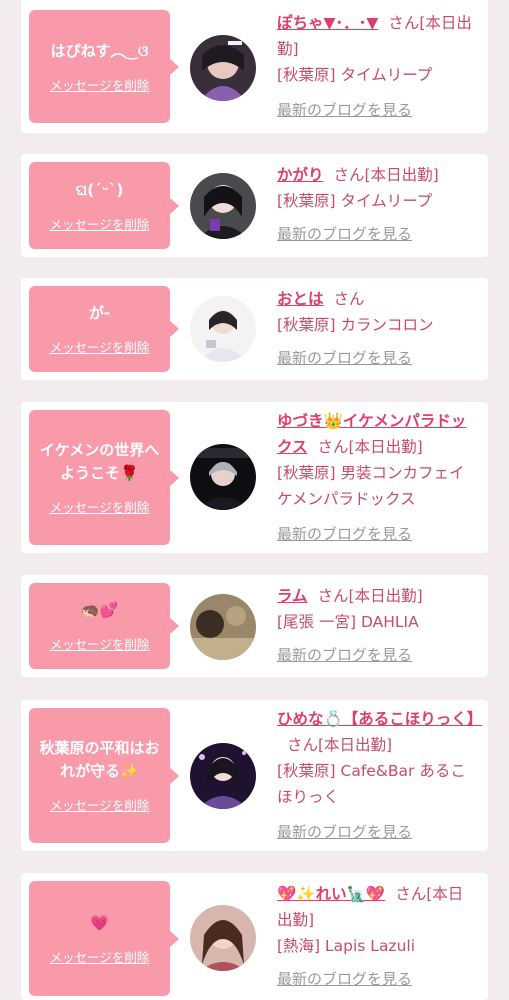  Describe the element at coordinates (99, 50) in the screenshot. I see `message-text: はぴねす︵‿ଓ` at that location.